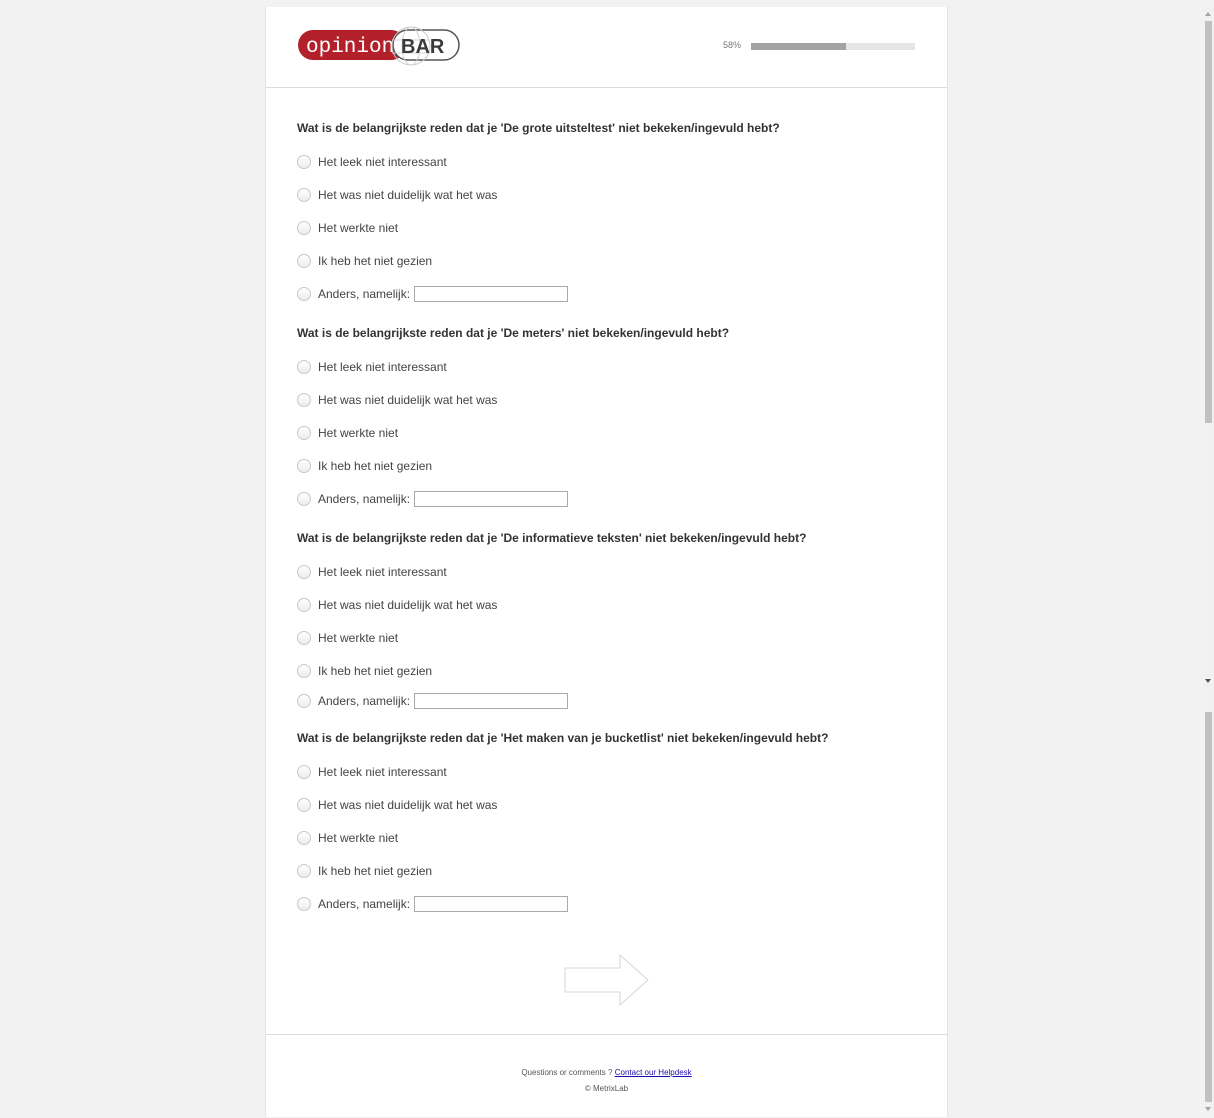  Describe the element at coordinates (1208, 14) in the screenshot. I see `scroll-up-icon` at that location.